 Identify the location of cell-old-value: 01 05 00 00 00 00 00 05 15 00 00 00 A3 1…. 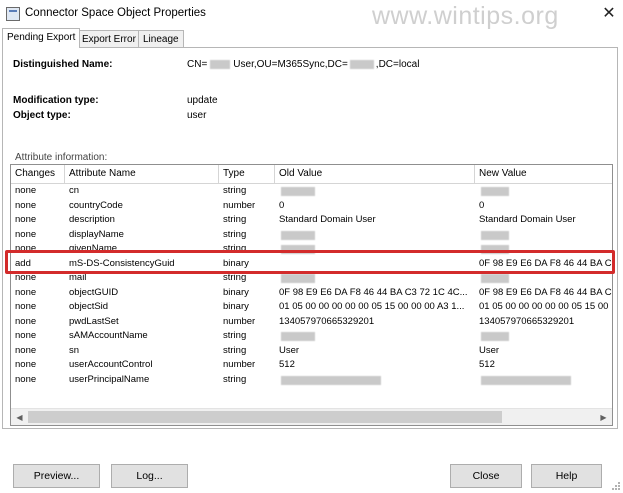
(372, 306).